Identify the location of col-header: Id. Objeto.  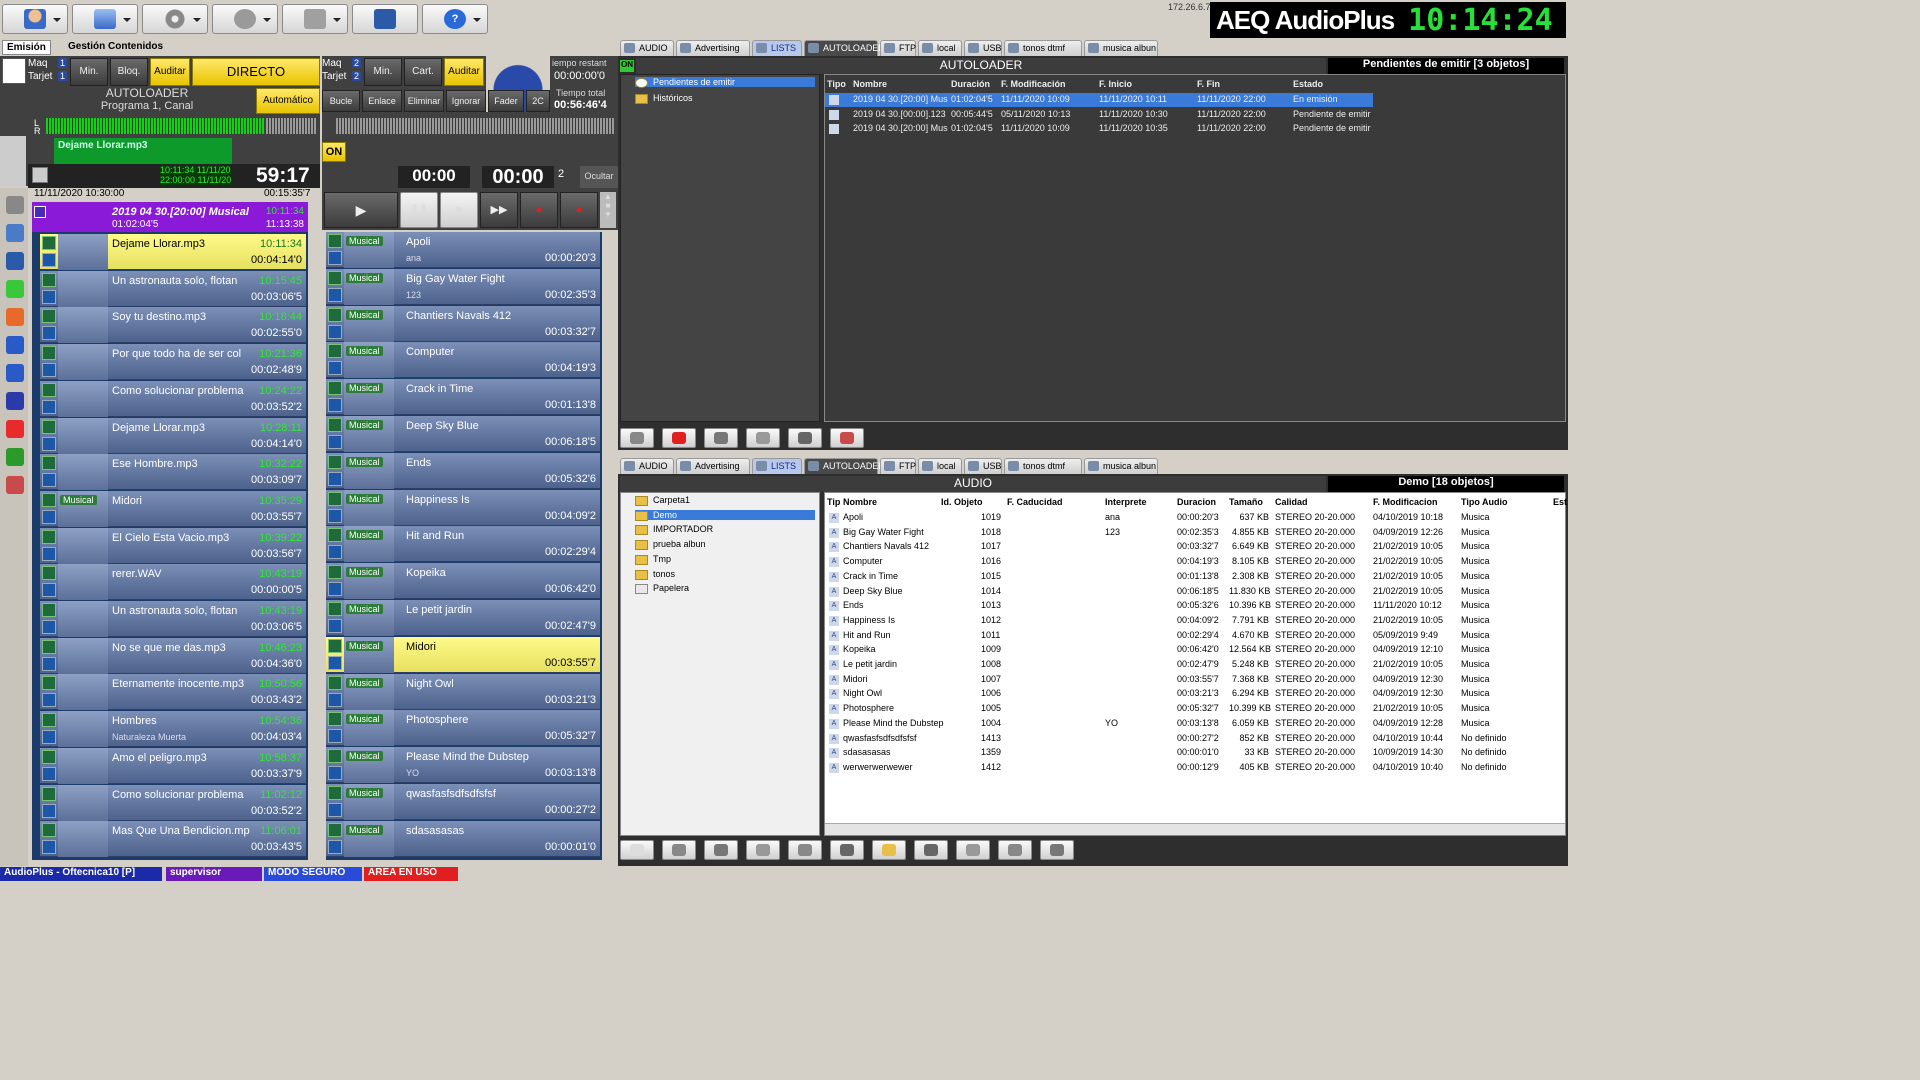
(962, 502).